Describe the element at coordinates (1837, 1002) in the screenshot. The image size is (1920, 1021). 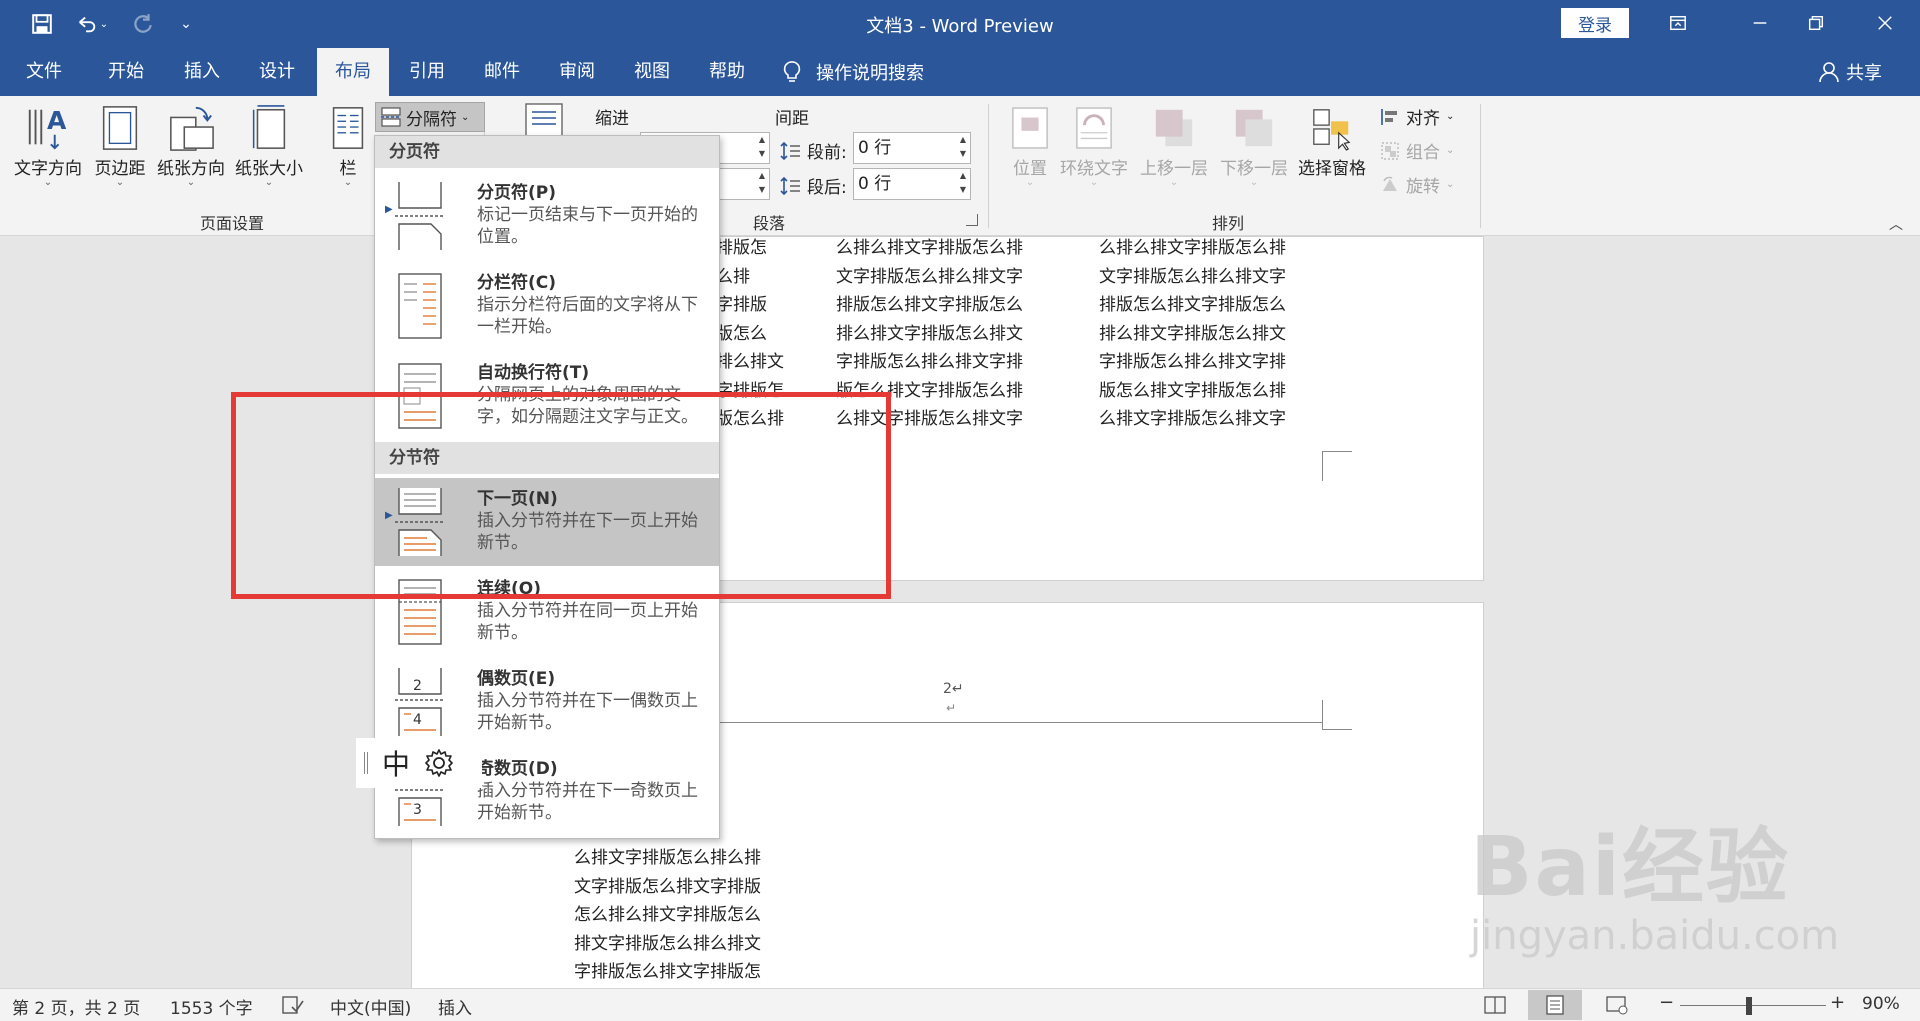
I see `zoom-in-button: +` at that location.